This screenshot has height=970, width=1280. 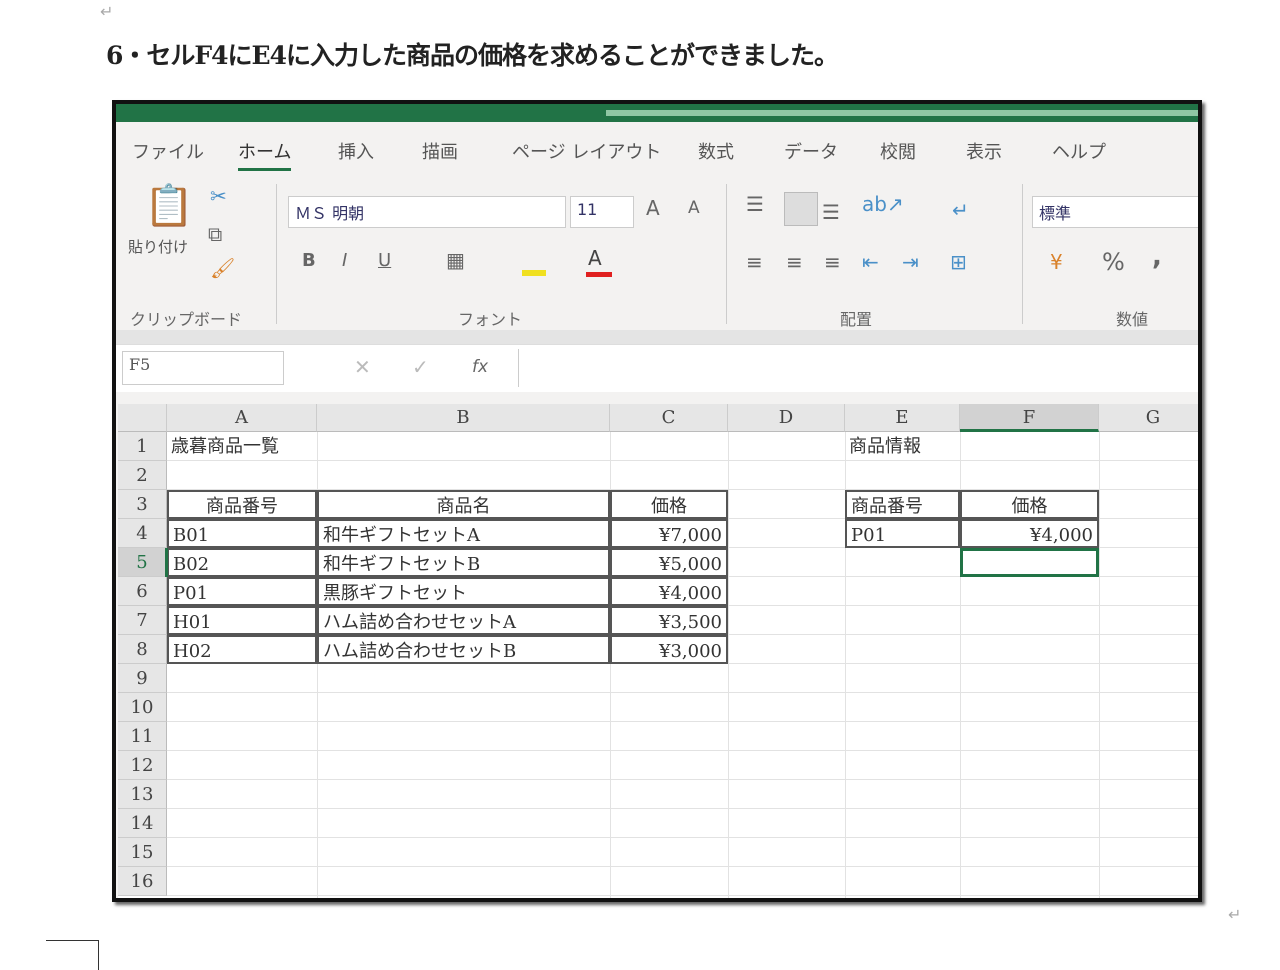 I want to click on product-name-cell: ハム詰め合わせセットA, so click(x=463, y=620).